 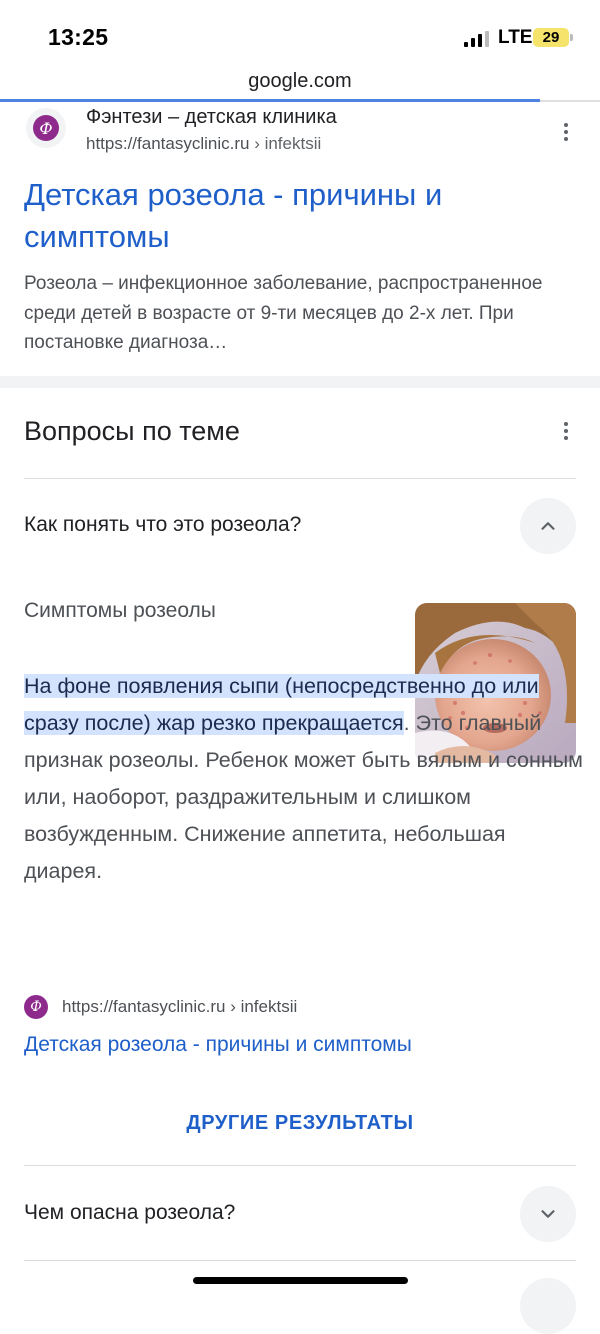 I want to click on site-favicon-logo: Ф, so click(x=46, y=128).